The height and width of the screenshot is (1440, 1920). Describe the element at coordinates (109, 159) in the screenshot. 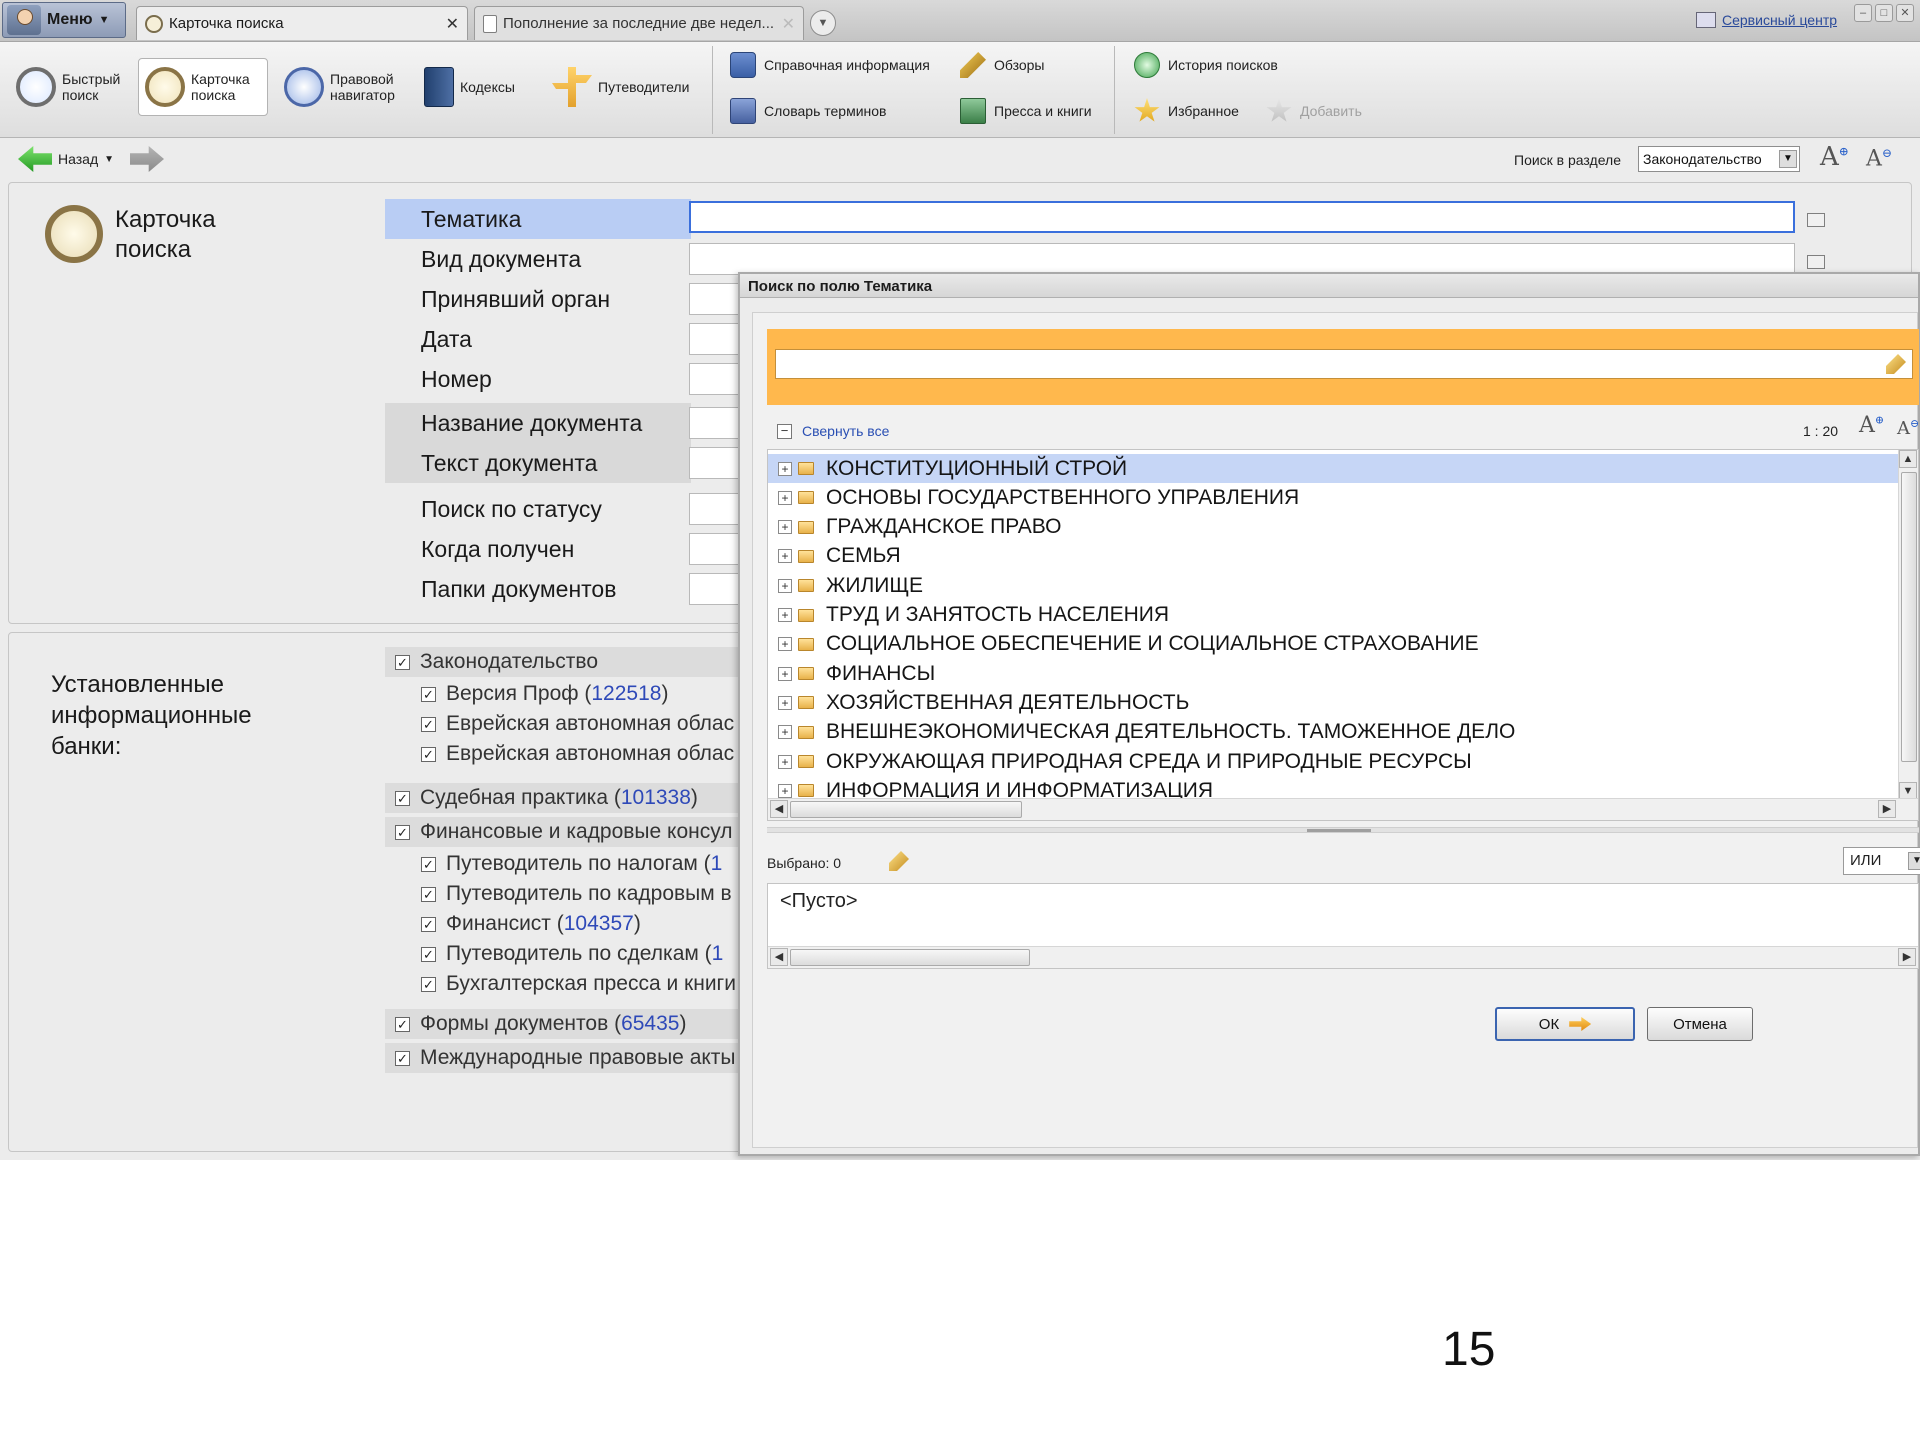

I see `chevron-down-icon: ▼` at that location.